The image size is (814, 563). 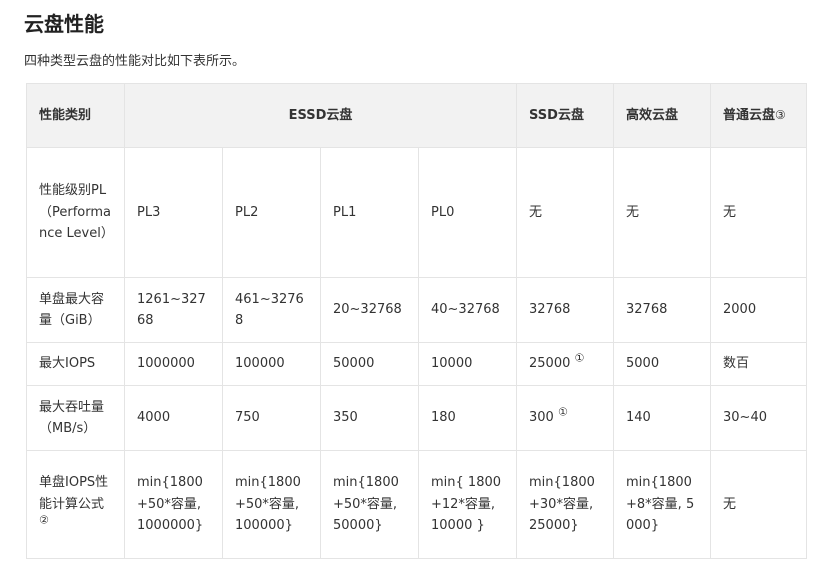 What do you see at coordinates (550, 364) in the screenshot?
I see `cell-ssd-value: 25000` at bounding box center [550, 364].